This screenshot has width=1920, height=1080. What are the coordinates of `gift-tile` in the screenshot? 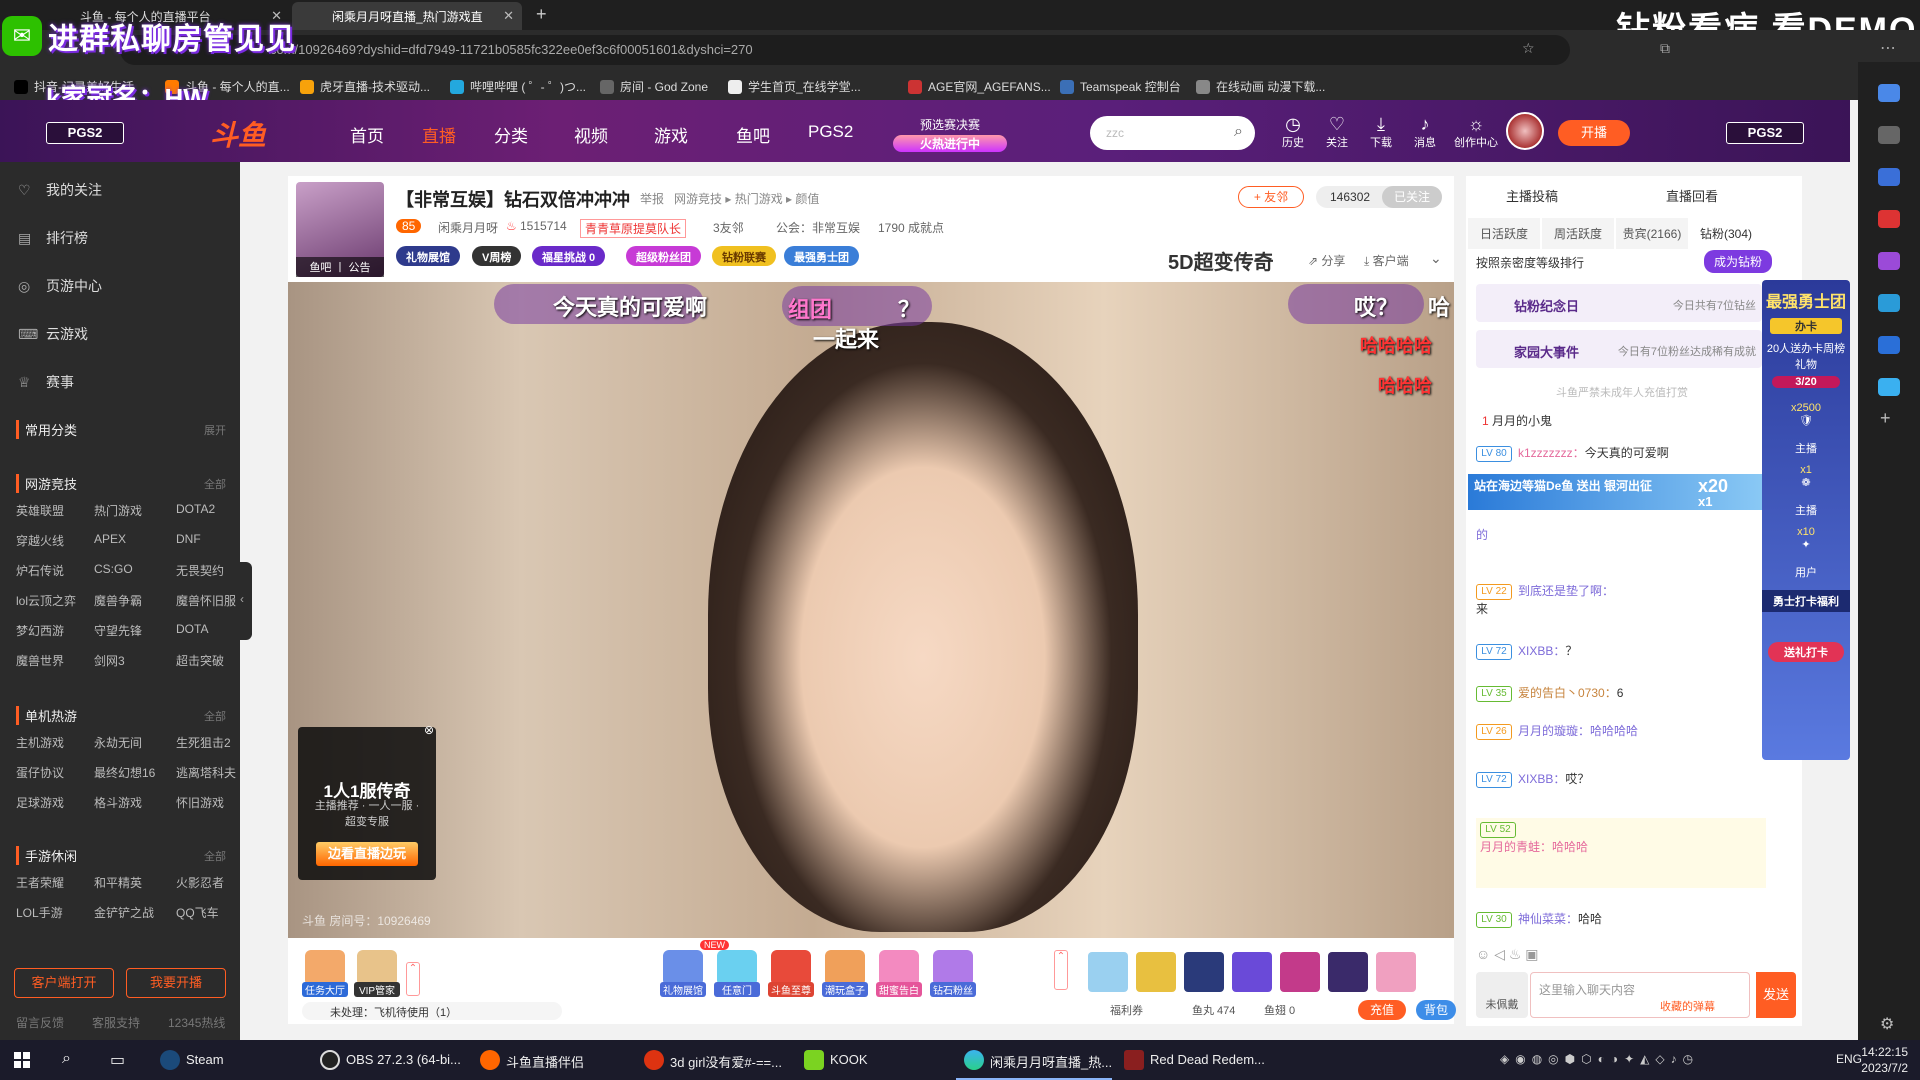 It's located at (1204, 972).